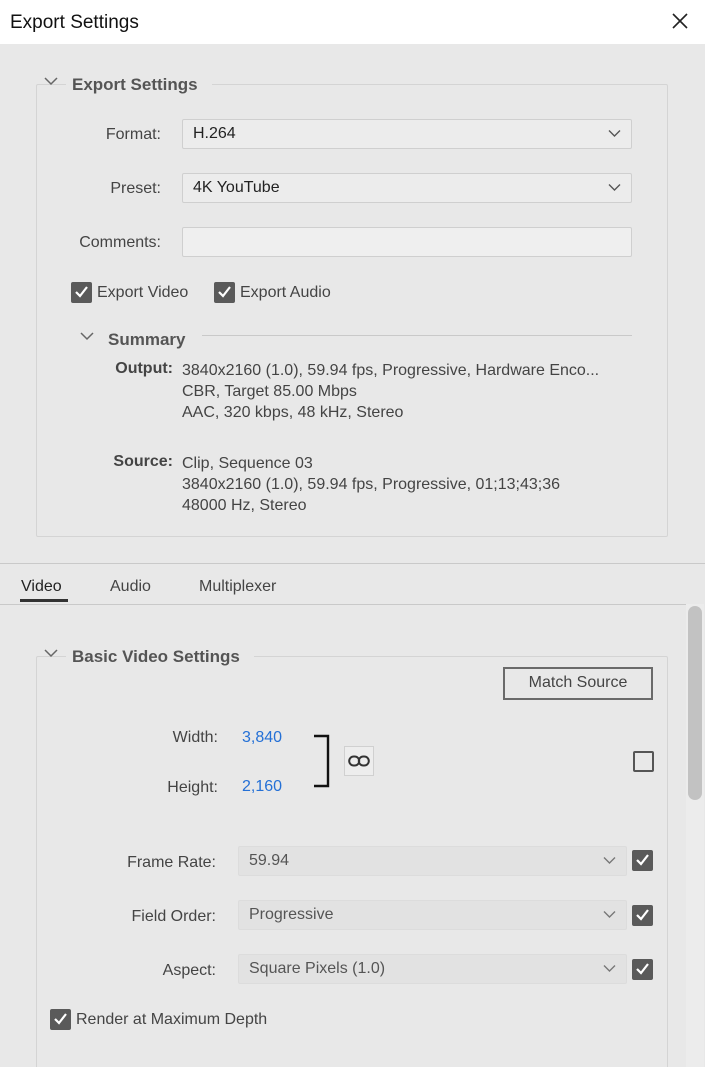 The width and height of the screenshot is (705, 1067). I want to click on aspect-match-checkbox, so click(642, 969).